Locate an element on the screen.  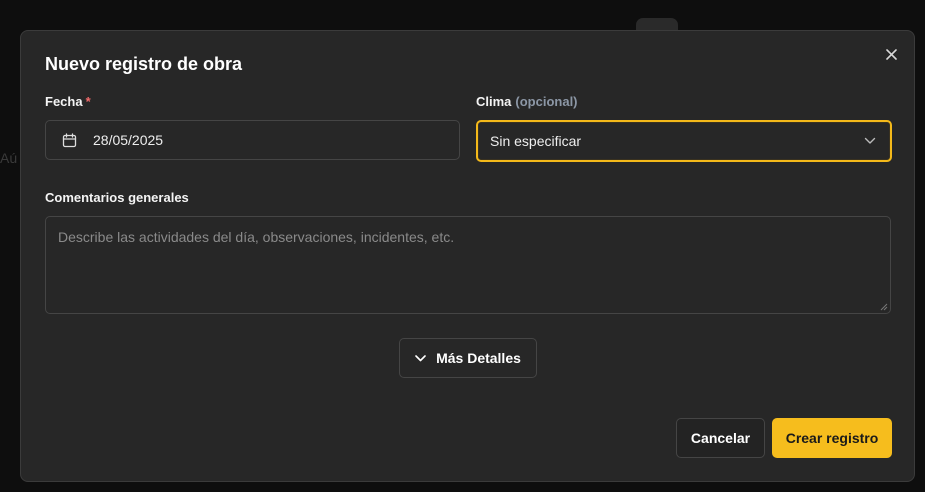
required-mark: * is located at coordinates (88, 101).